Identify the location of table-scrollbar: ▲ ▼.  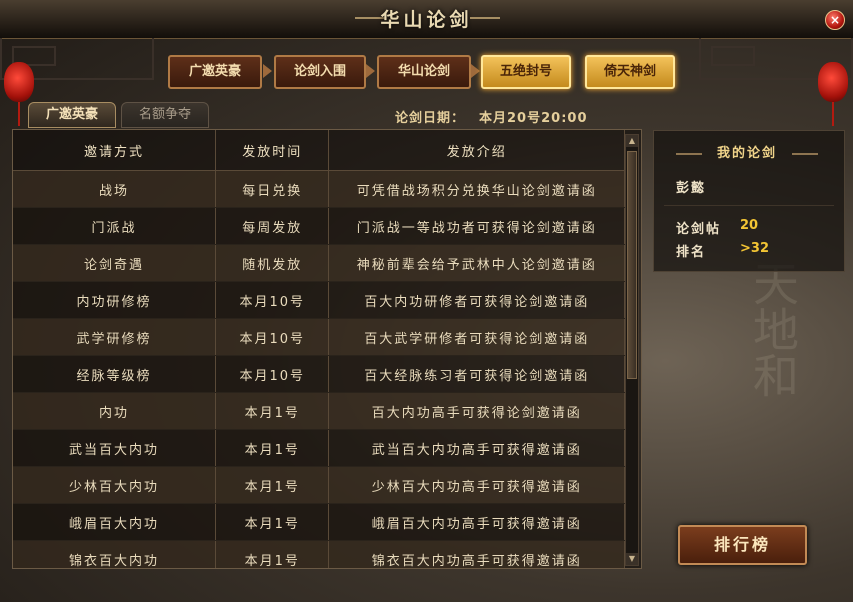
(632, 350).